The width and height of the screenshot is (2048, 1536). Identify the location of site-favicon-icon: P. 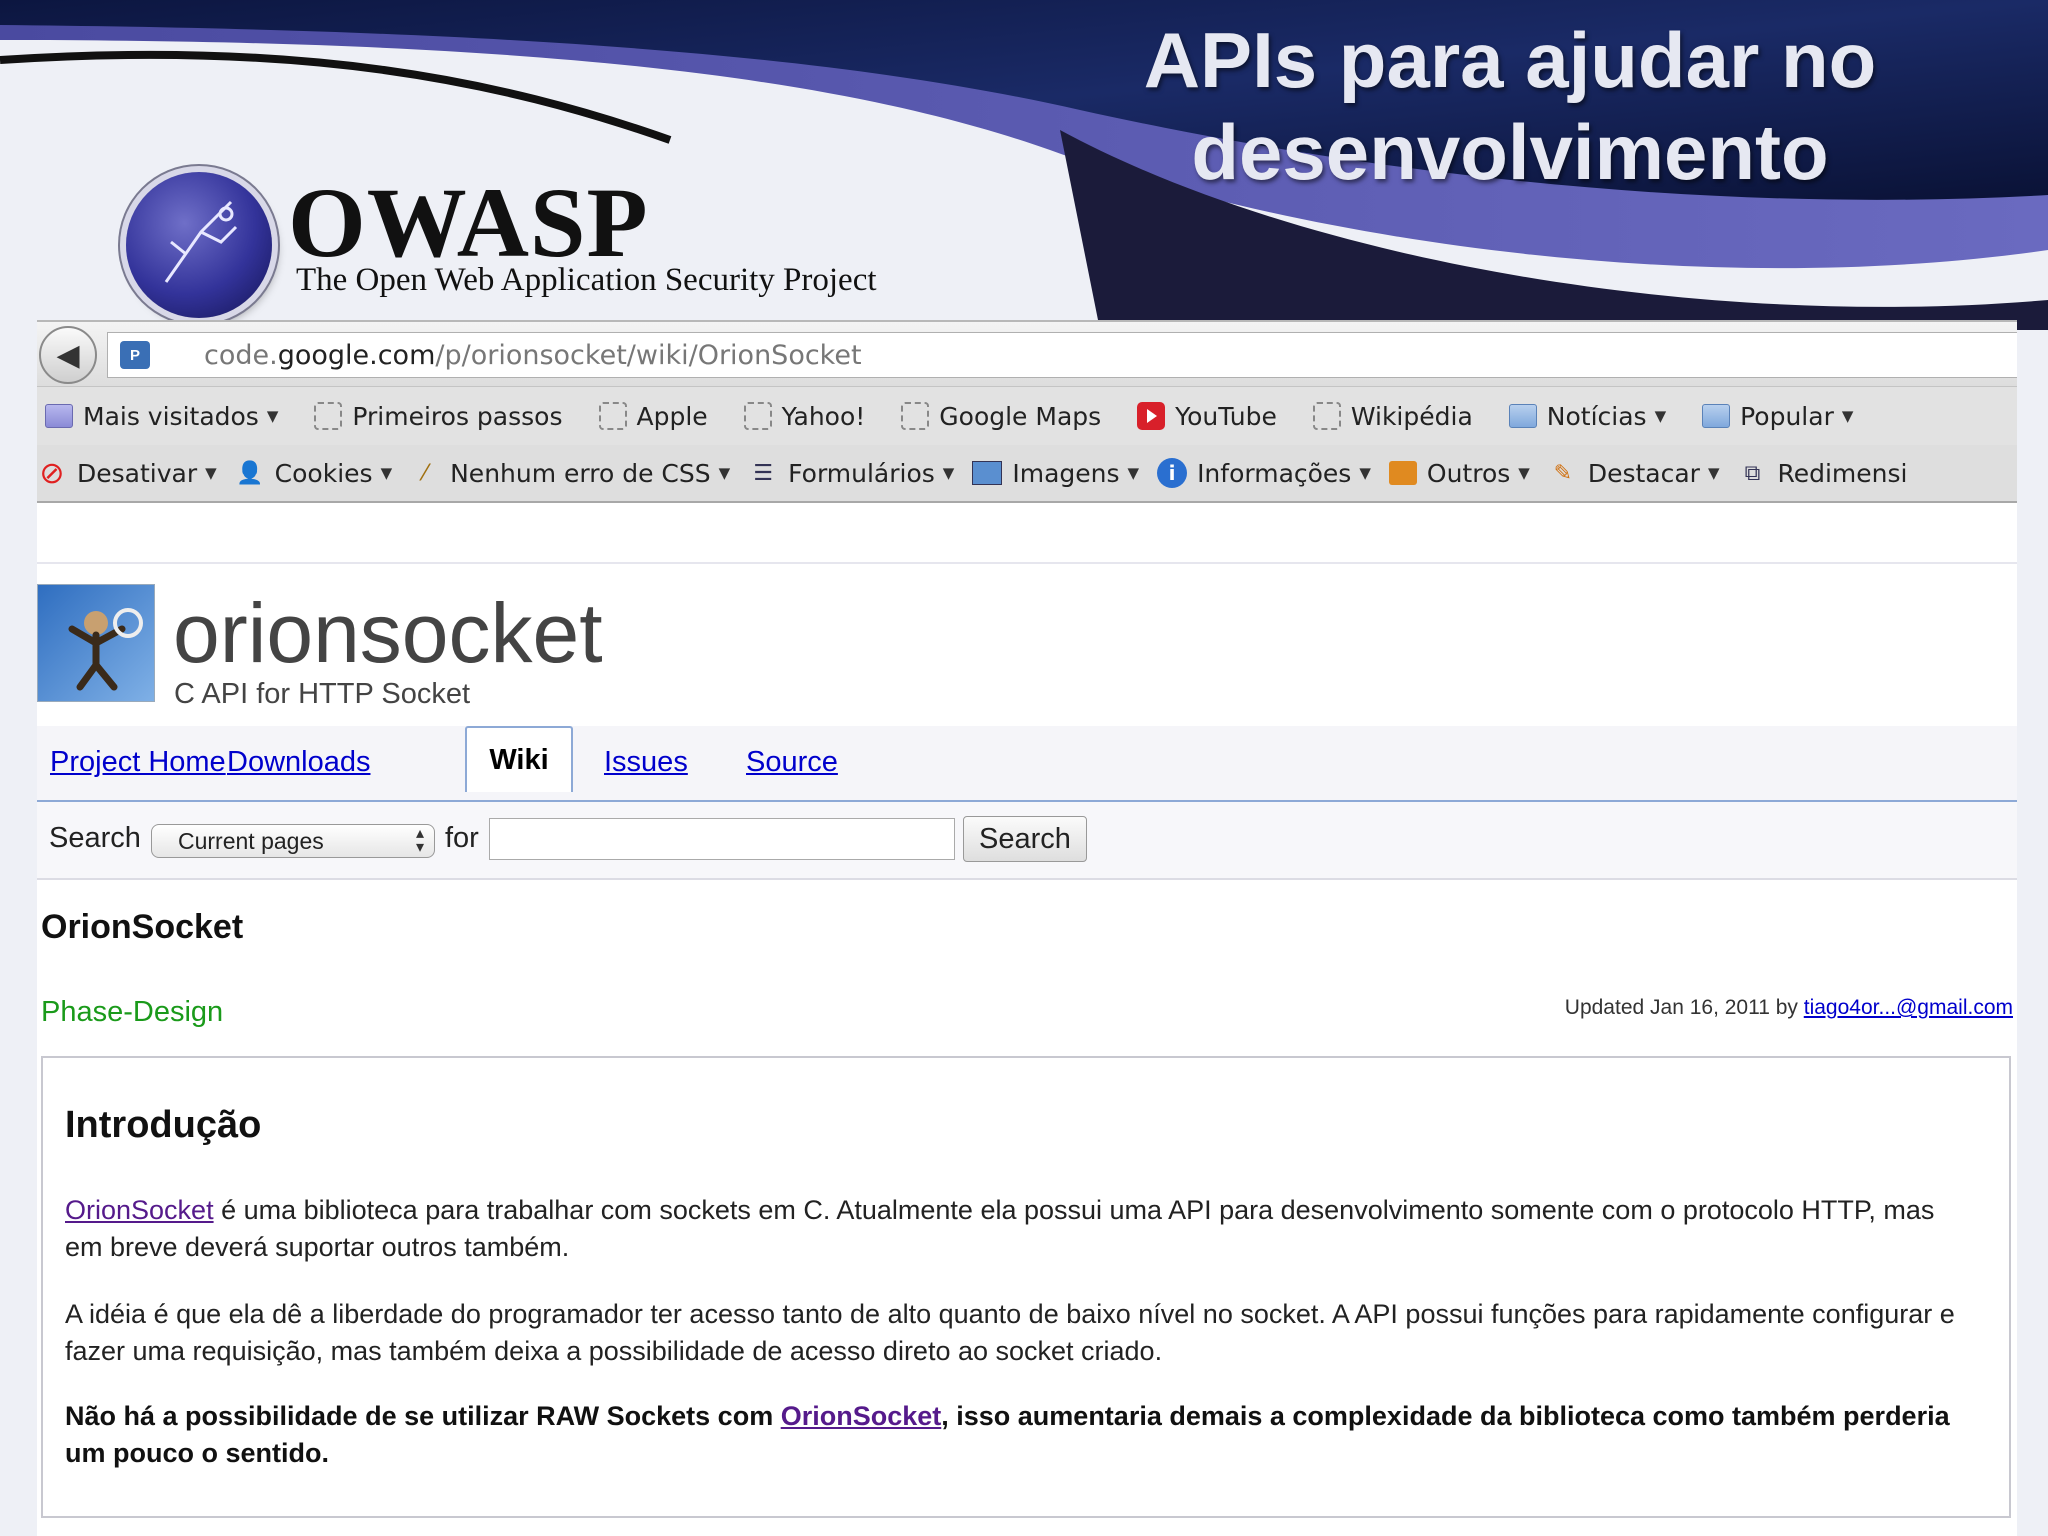
(135, 355).